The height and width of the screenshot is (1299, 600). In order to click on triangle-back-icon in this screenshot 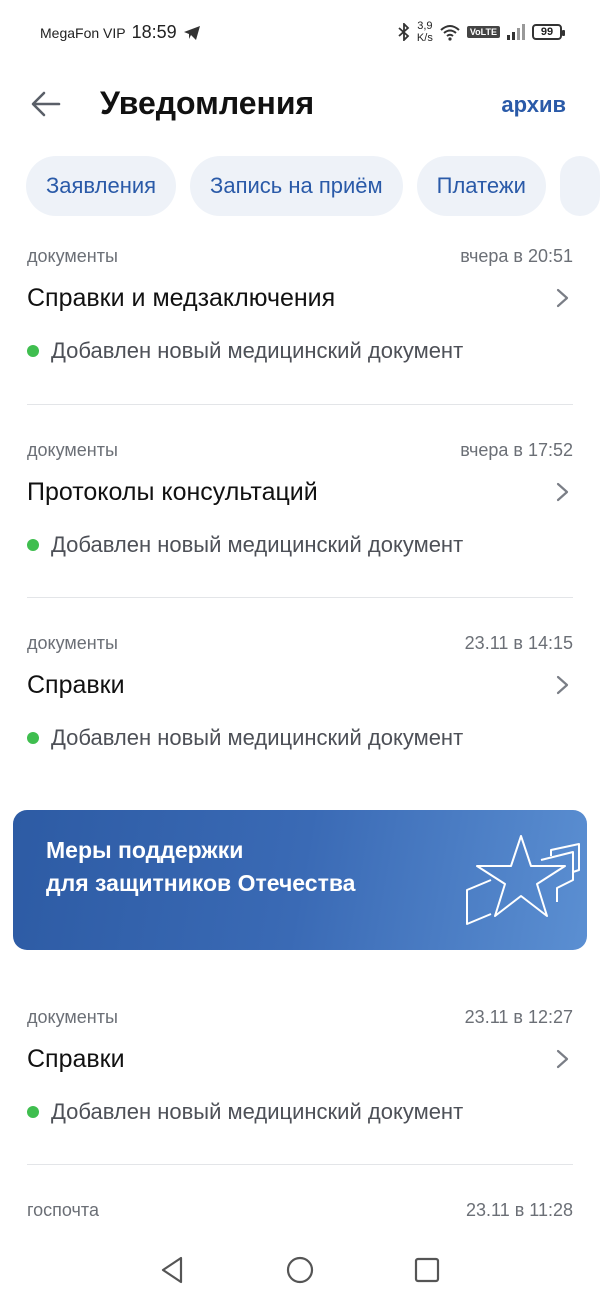, I will do `click(172, 1270)`.